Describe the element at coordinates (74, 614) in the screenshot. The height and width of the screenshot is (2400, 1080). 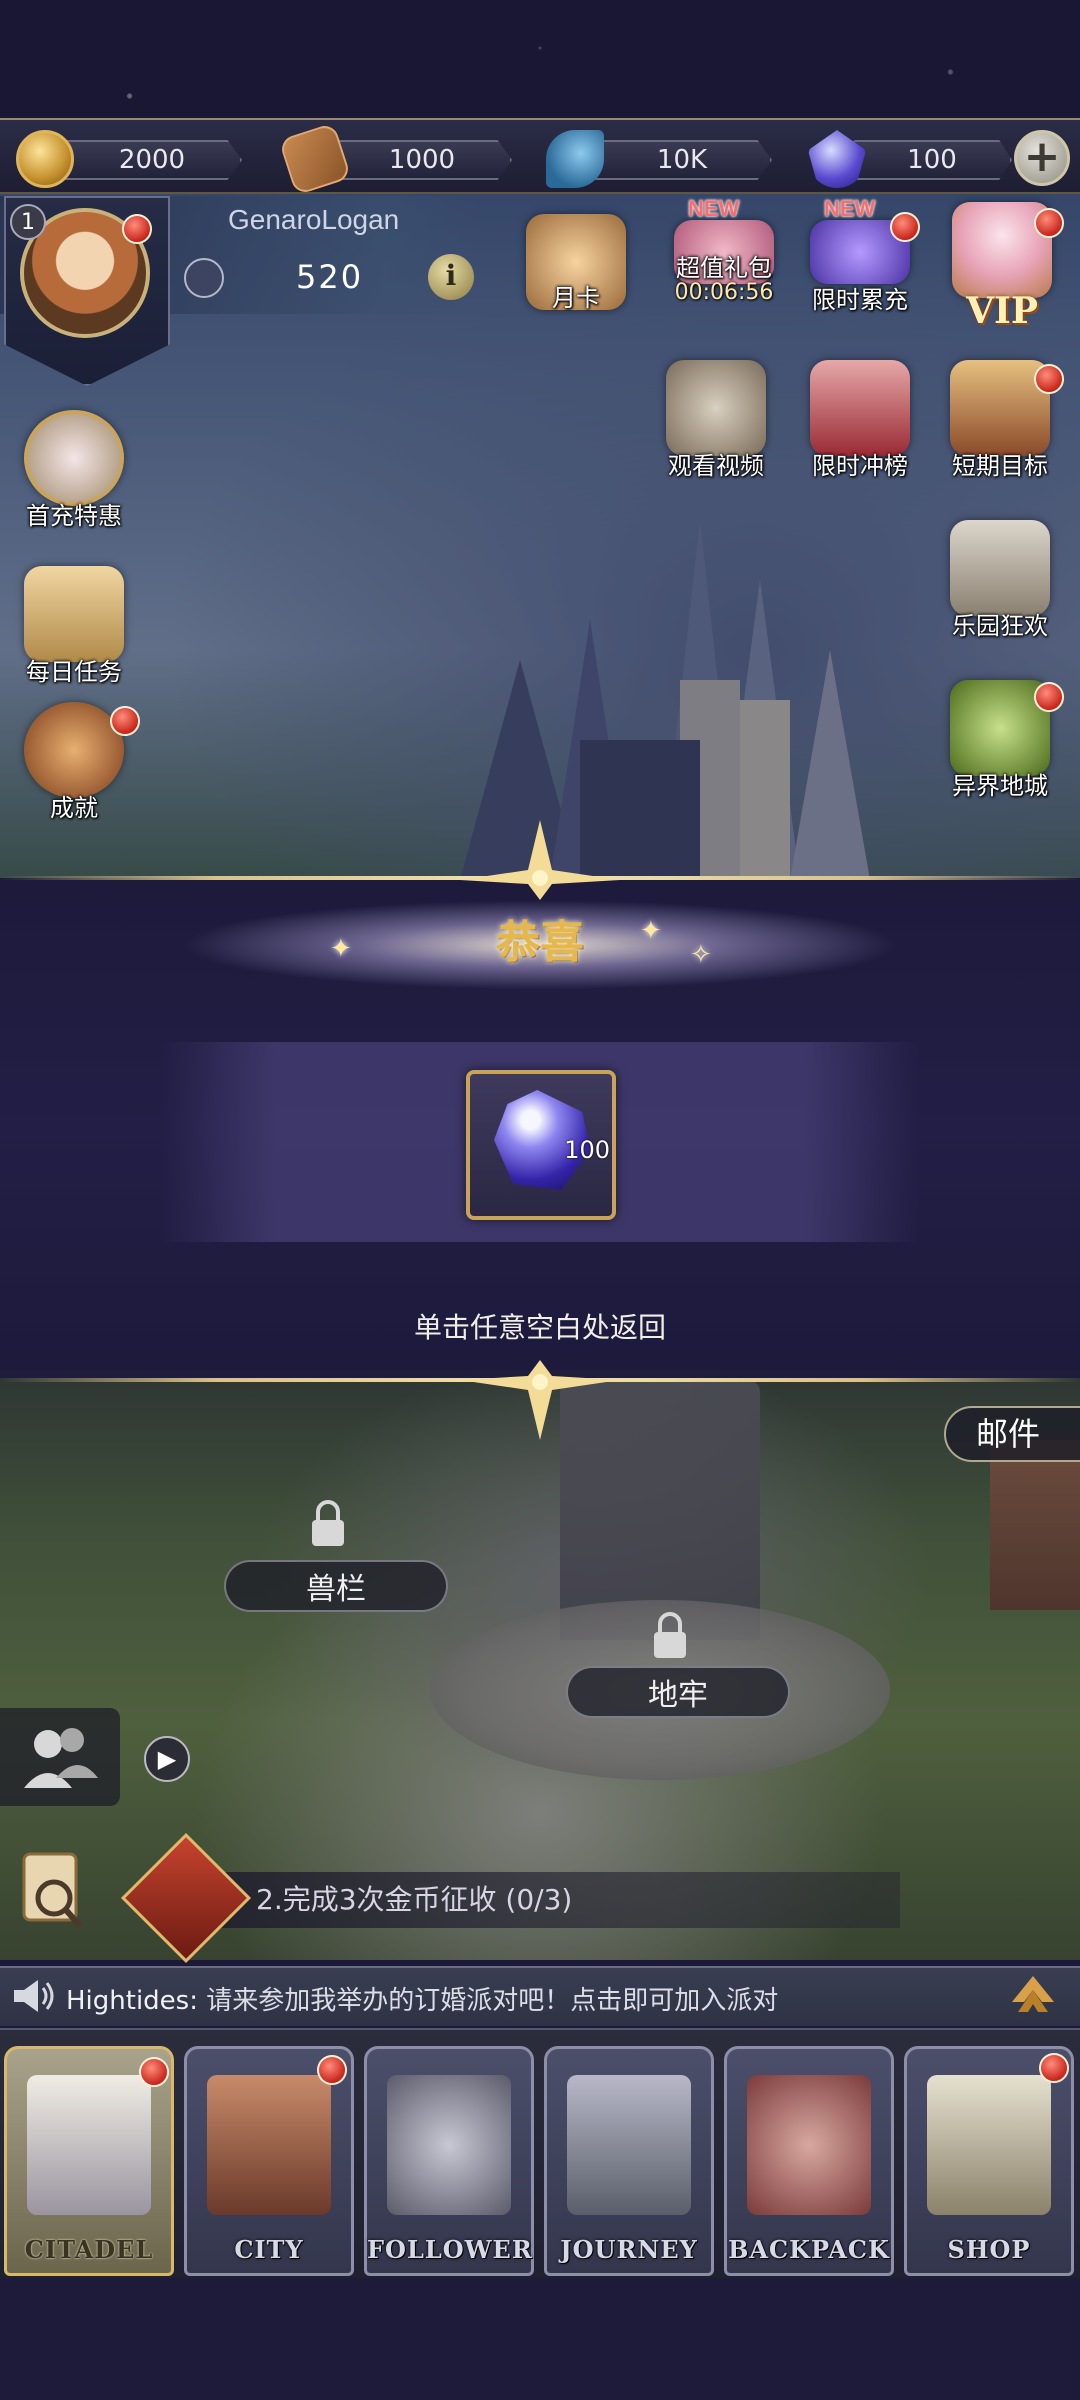
I see `scroll-icon` at that location.